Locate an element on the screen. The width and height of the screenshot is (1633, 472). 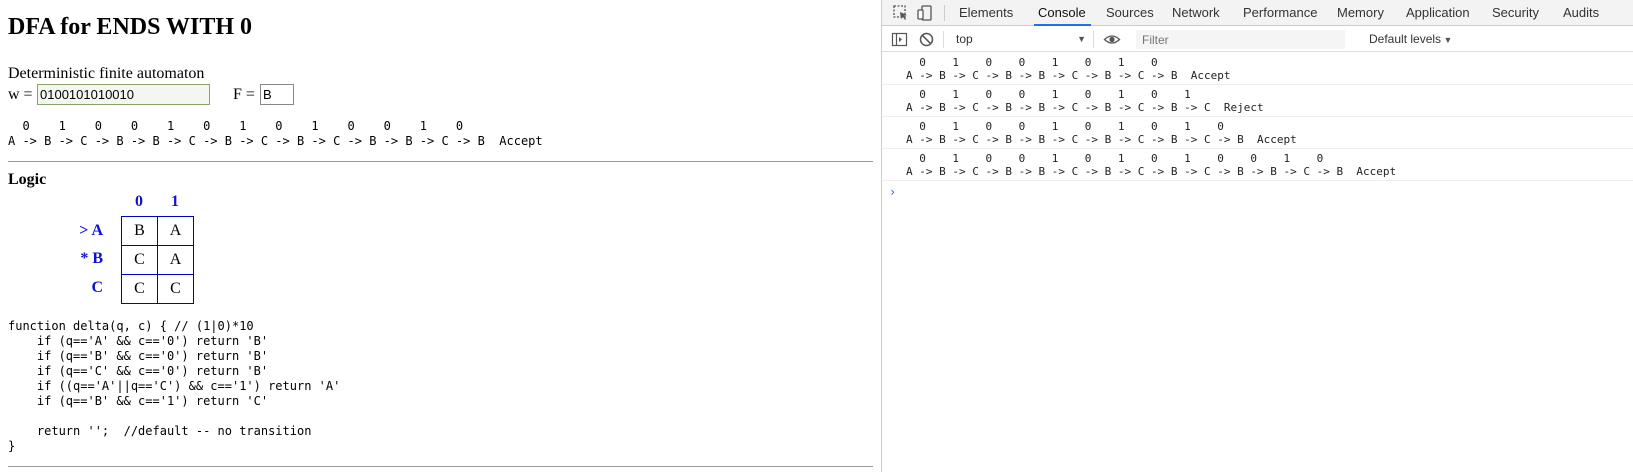
sidebar-toggle-icon is located at coordinates (899, 42).